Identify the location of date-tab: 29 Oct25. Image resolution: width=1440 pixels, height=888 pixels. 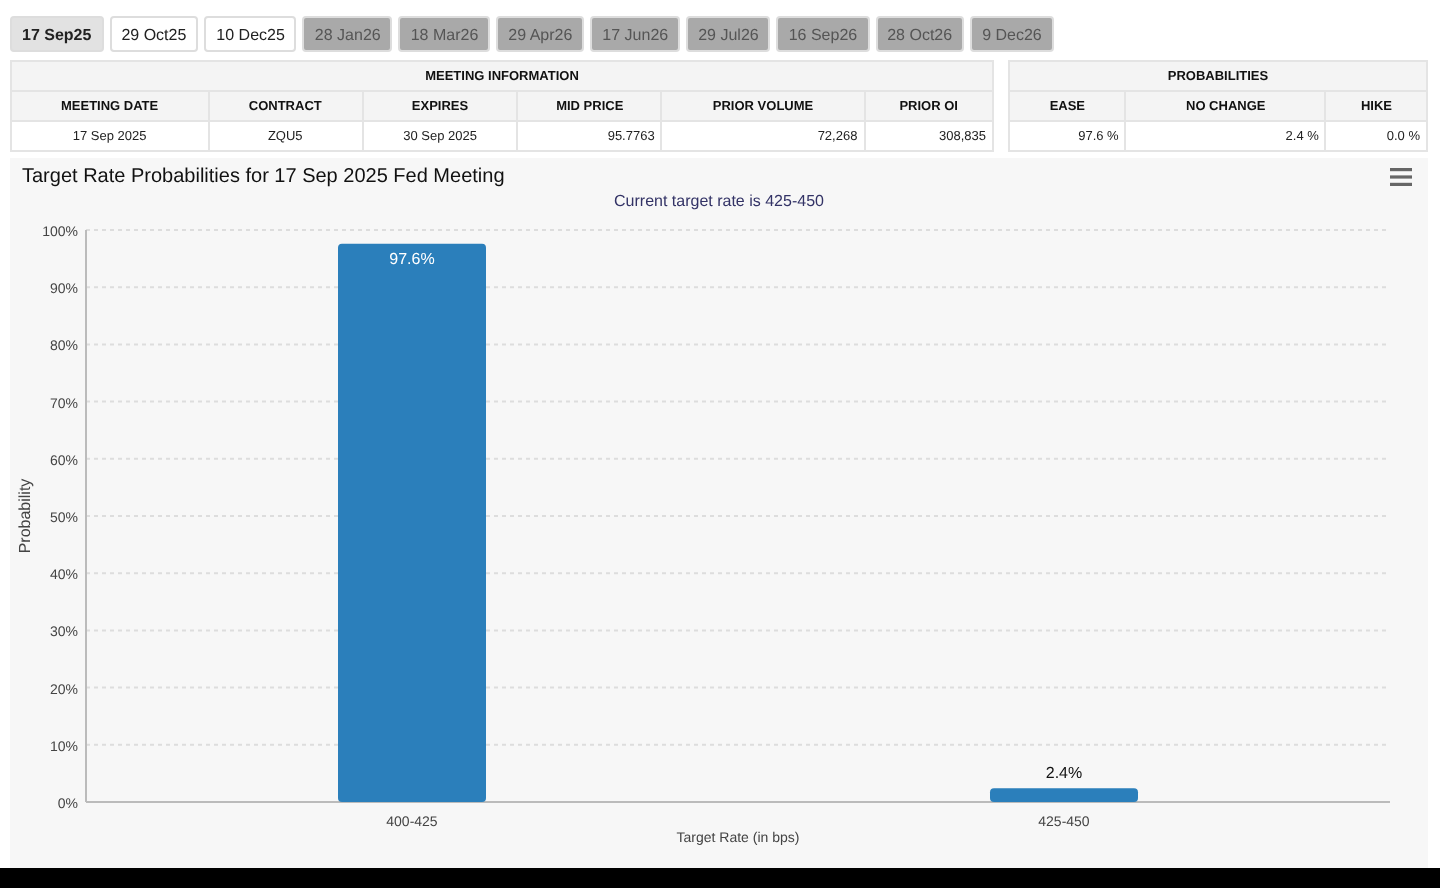
(154, 34).